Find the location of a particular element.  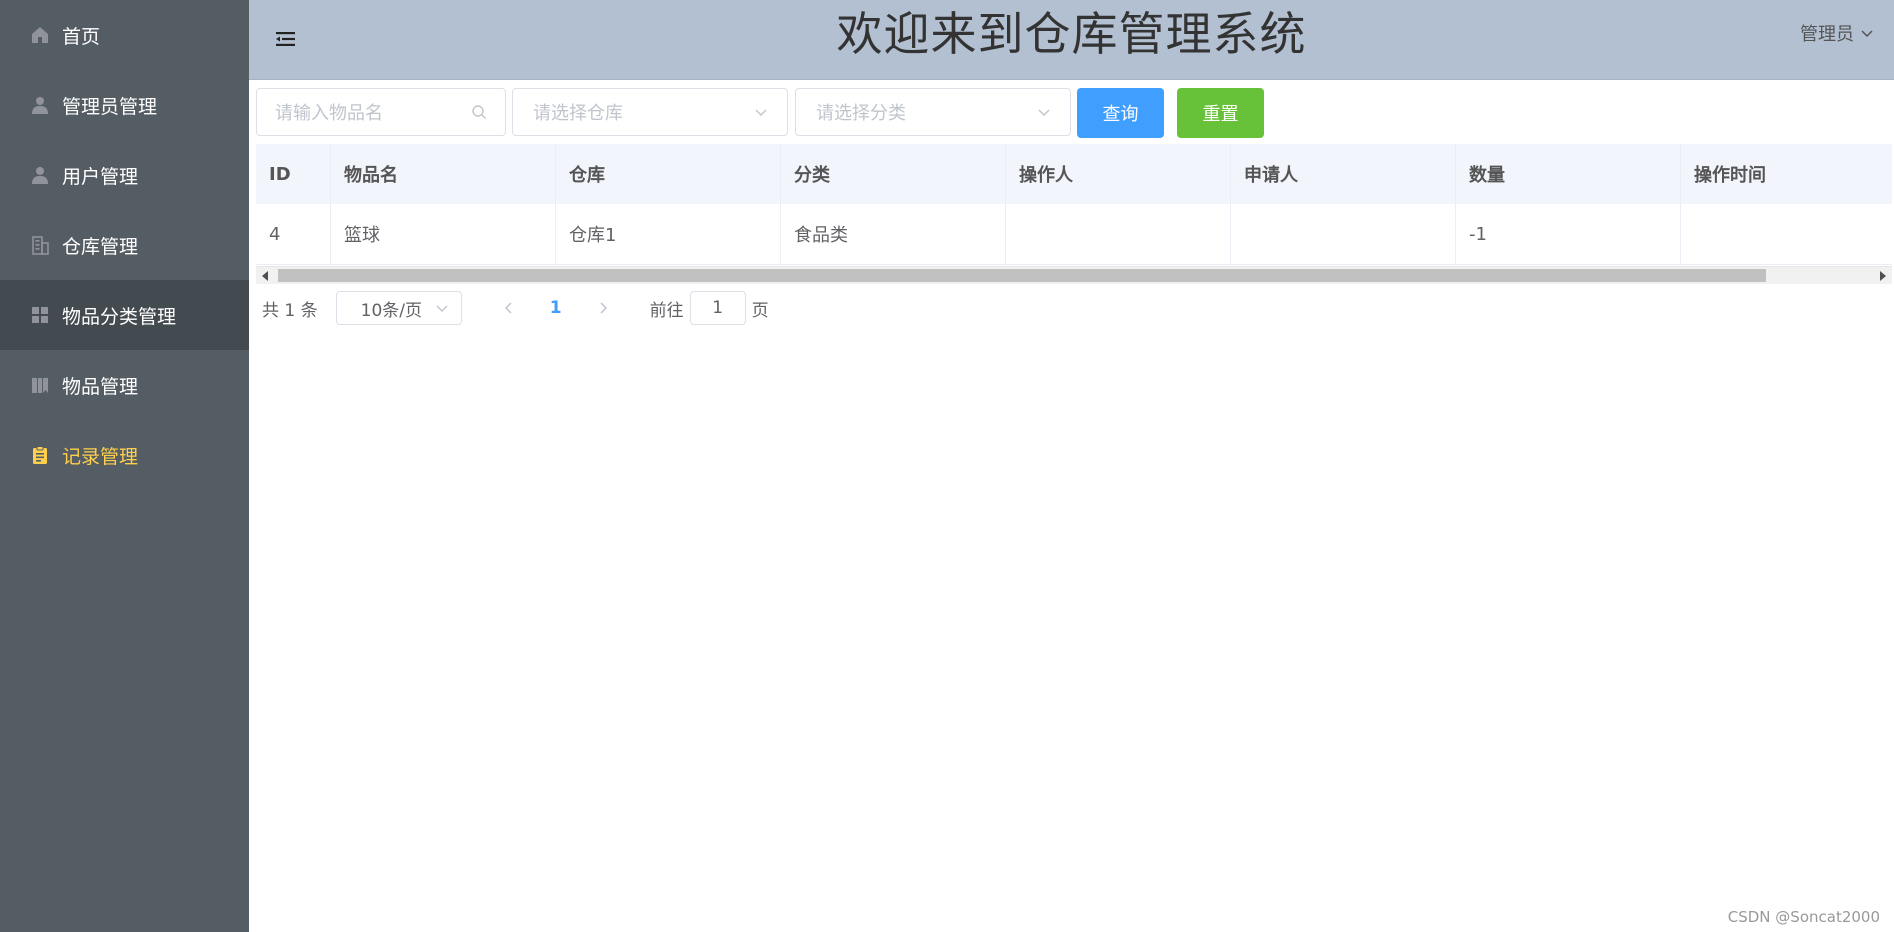

horizontal-scrollbar is located at coordinates (1074, 275).